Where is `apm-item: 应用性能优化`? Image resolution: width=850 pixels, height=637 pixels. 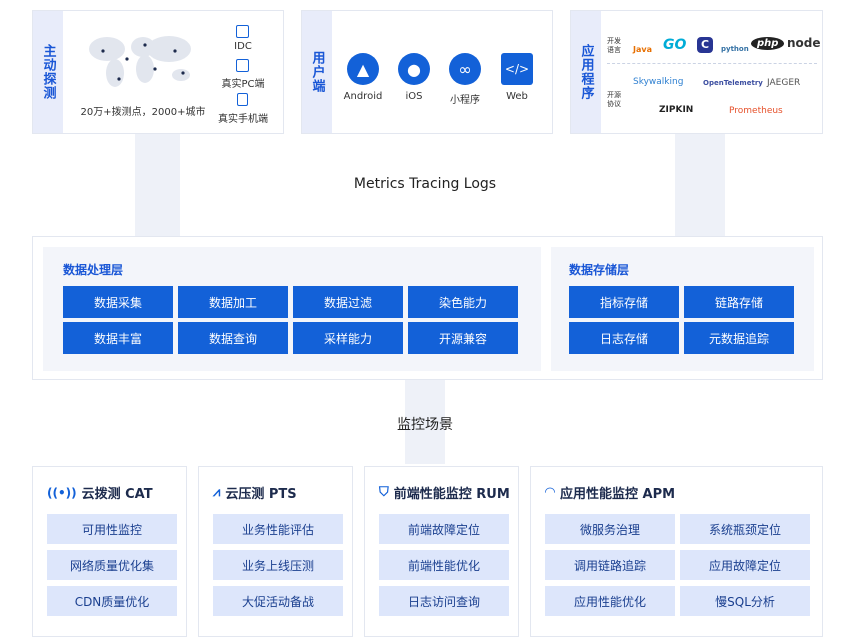 apm-item: 应用性能优化 is located at coordinates (610, 601).